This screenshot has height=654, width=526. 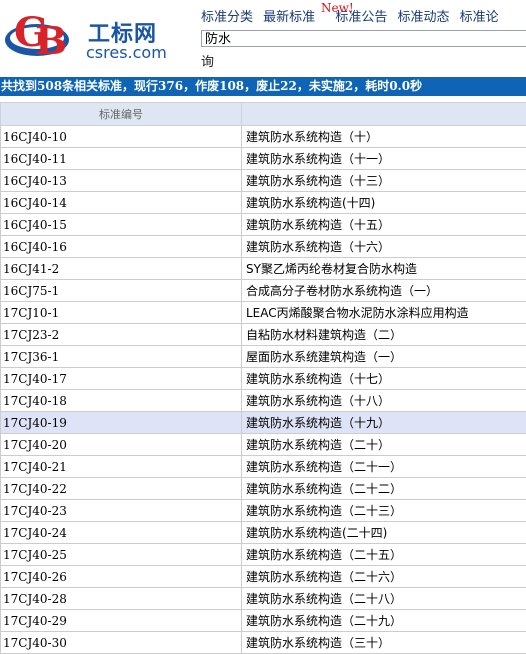 What do you see at coordinates (384, 335) in the screenshot?
I see `standard-name-link: 自粘防水材料建筑构造（二）` at bounding box center [384, 335].